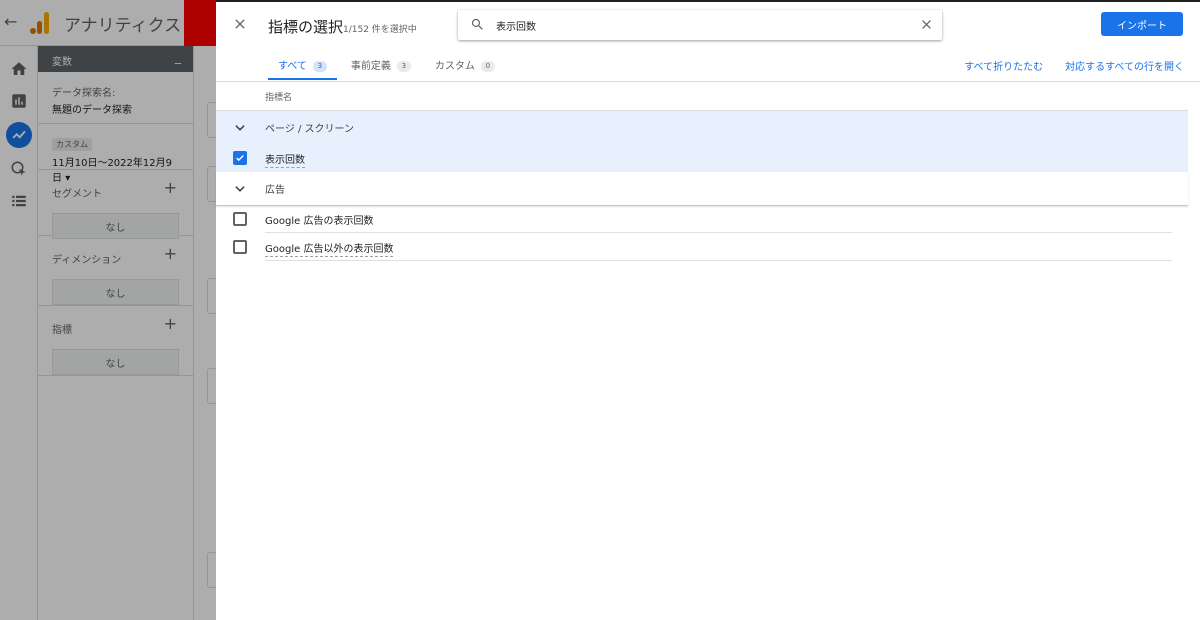 The width and height of the screenshot is (1200, 620). Describe the element at coordinates (329, 248) in the screenshot. I see `metric-label: Google 広告以外の表示回数` at that location.